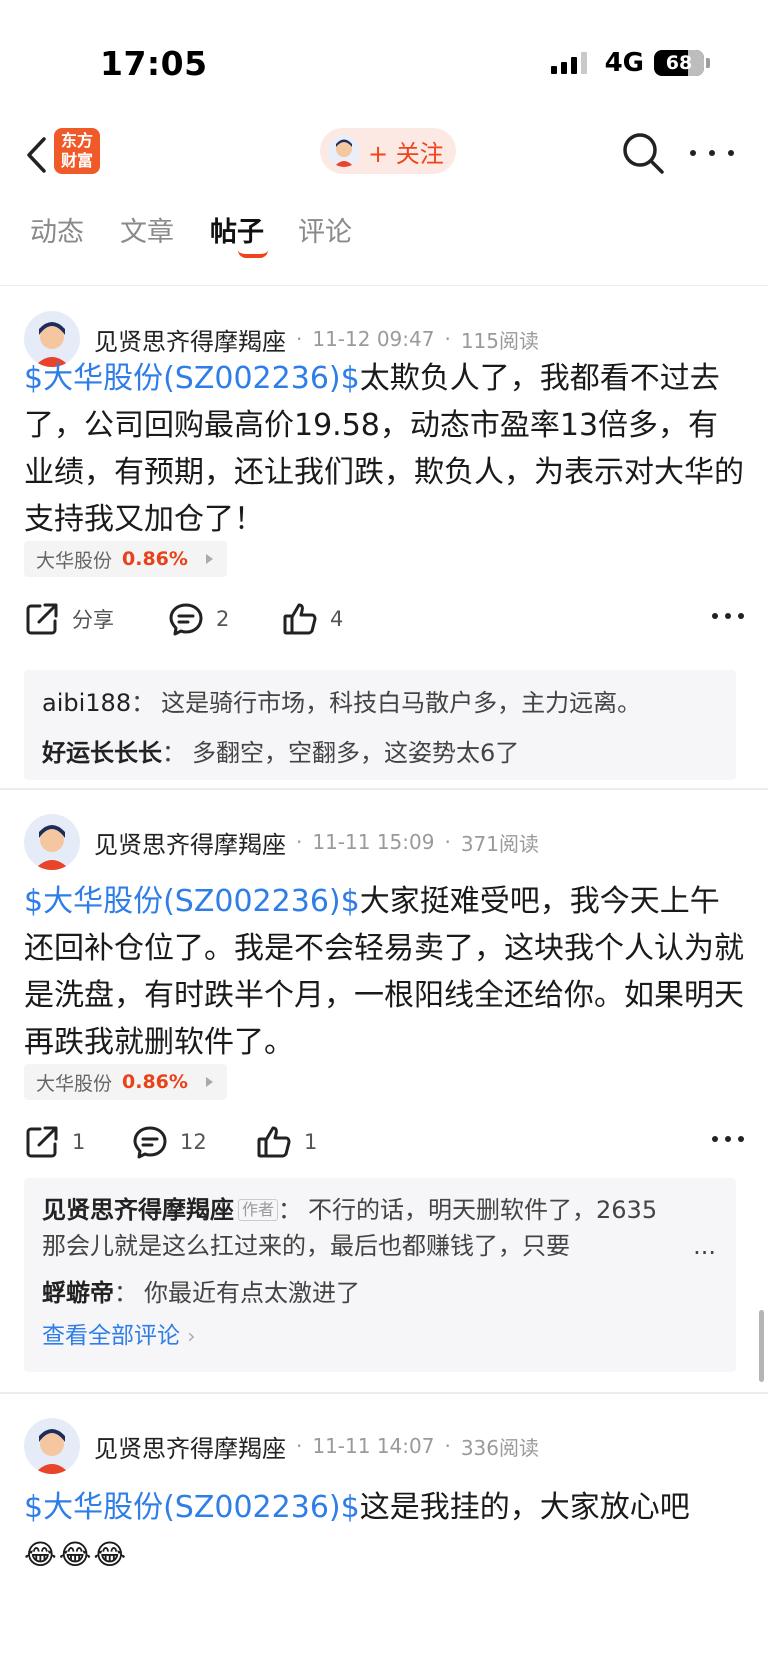  What do you see at coordinates (86, 703) in the screenshot?
I see `comment-user: aibi188` at bounding box center [86, 703].